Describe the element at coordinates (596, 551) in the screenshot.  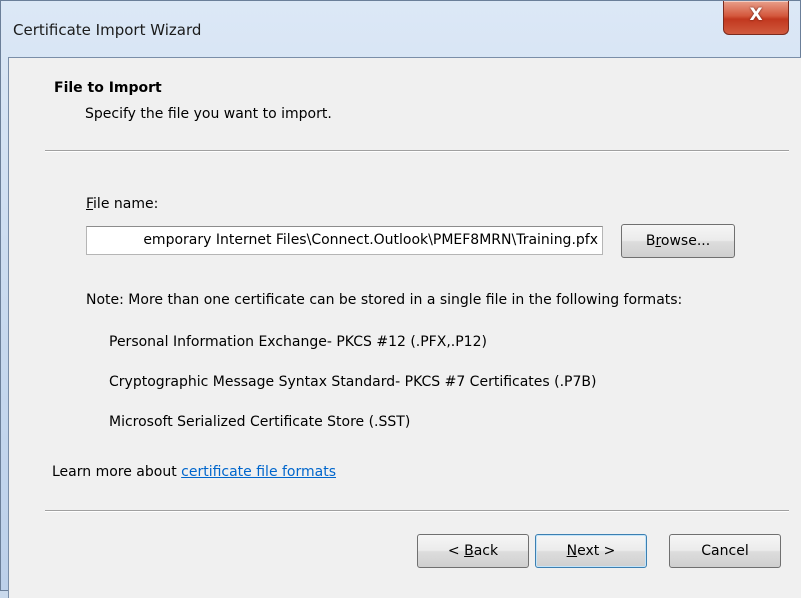
I see `next-label-post: ext >` at that location.